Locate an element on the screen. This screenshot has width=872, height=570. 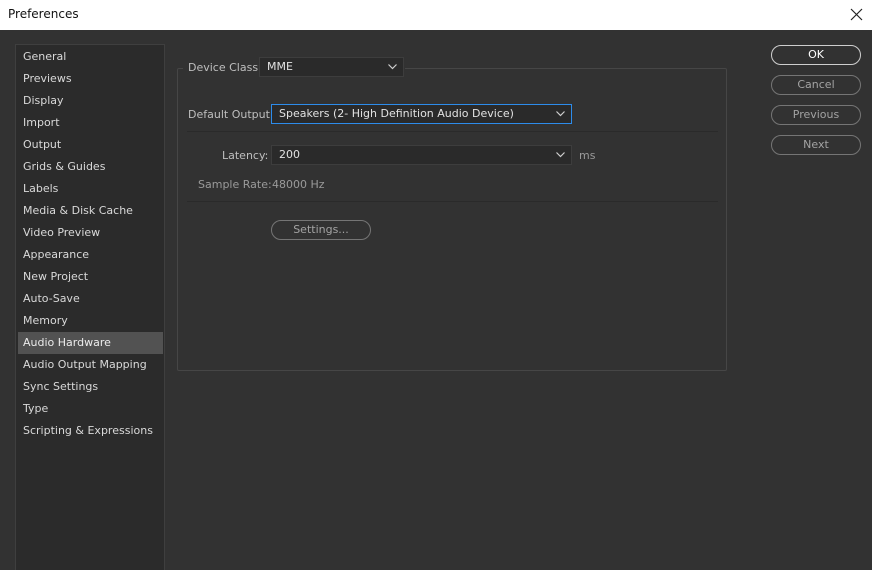
sample-rate-label: Sample Rate: is located at coordinates (235, 184).